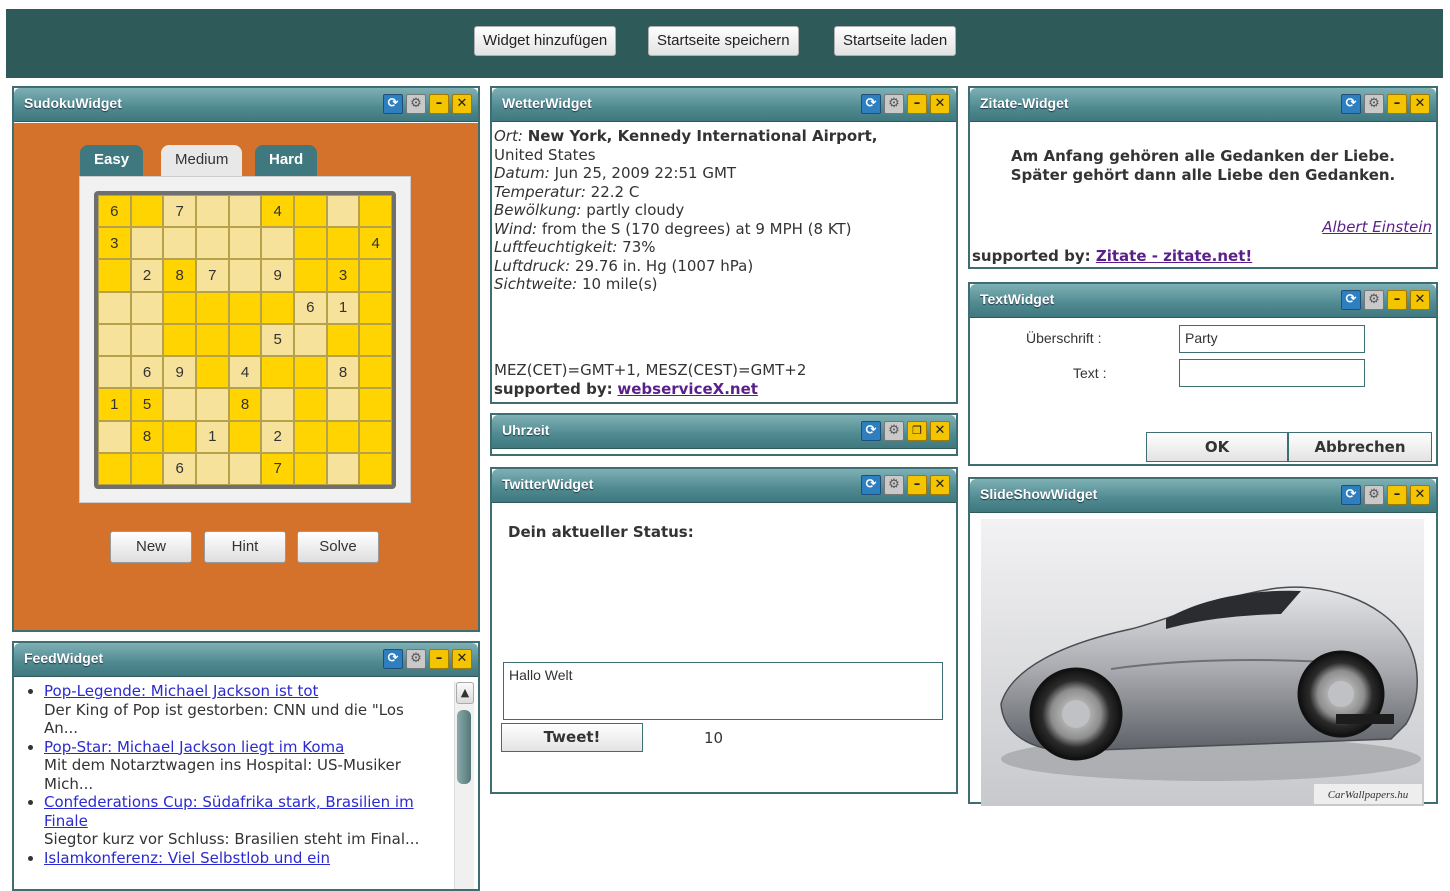 This screenshot has width=1450, height=891. Describe the element at coordinates (245, 547) in the screenshot. I see `hint-button: Hint` at that location.